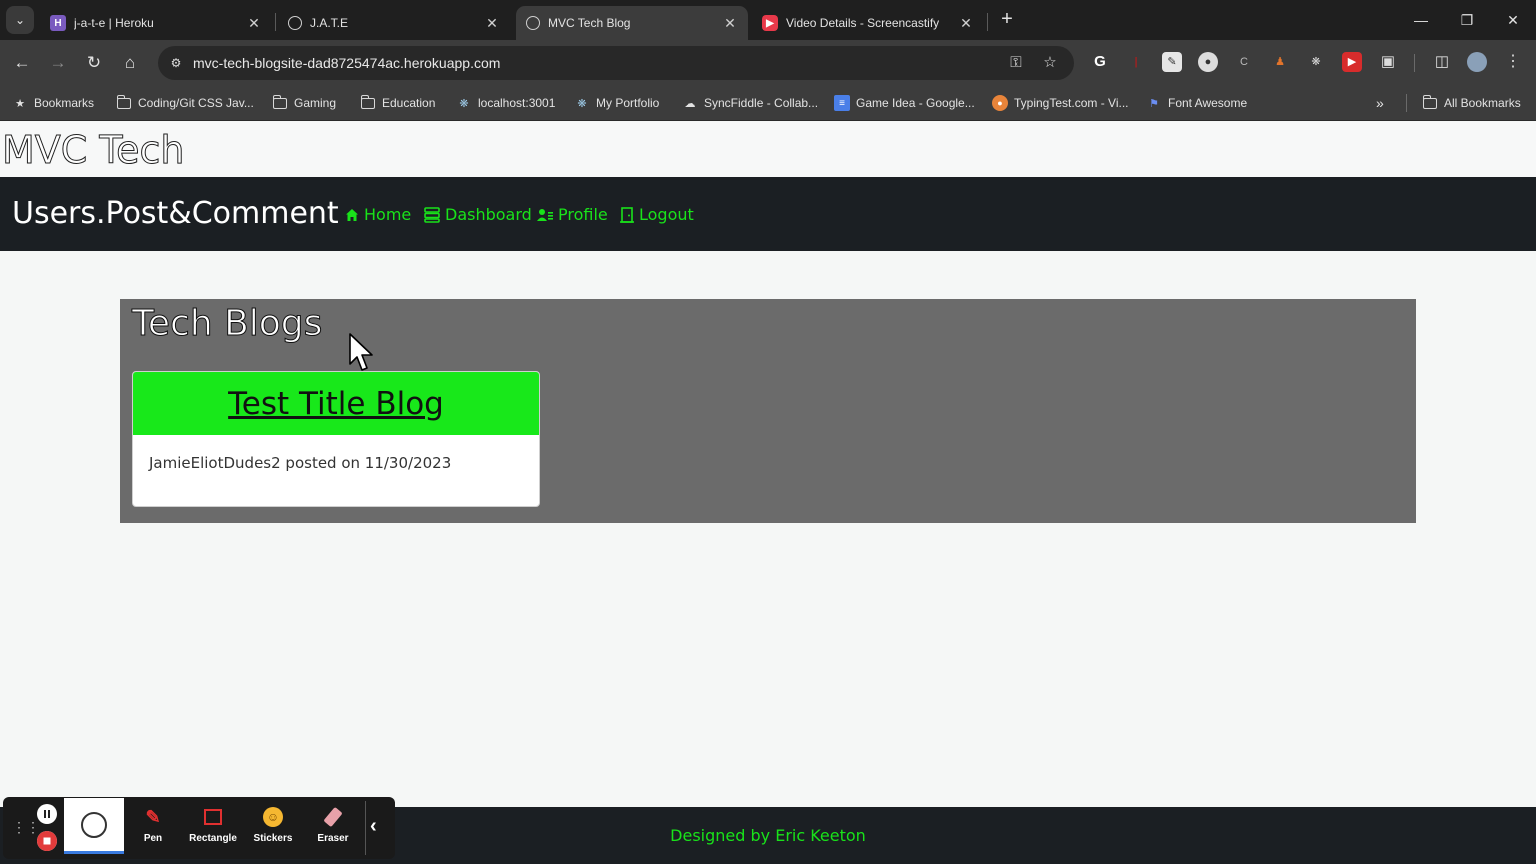 This screenshot has width=1536, height=864. I want to click on bookmark-item: ⚑ Font Awesome, so click(1196, 103).